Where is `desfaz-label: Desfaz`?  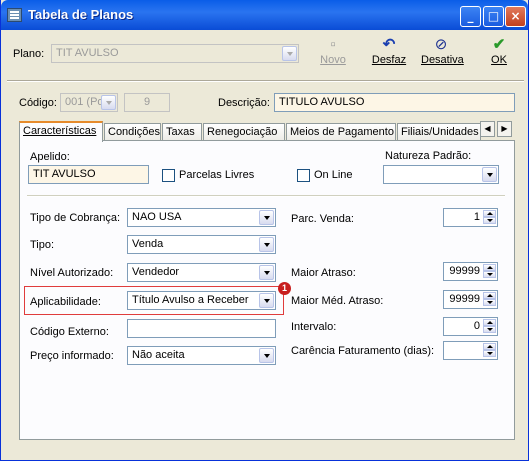
desfaz-label: Desfaz is located at coordinates (389, 60).